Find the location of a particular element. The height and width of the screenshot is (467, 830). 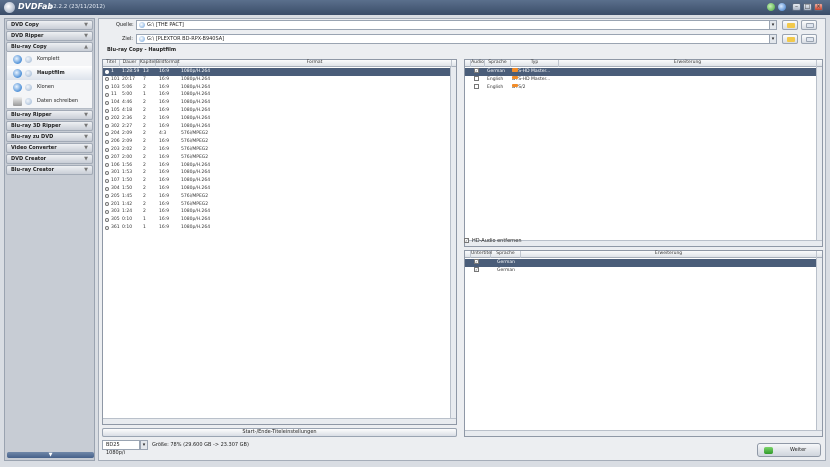

sidebar-section-bluray-zu-dvd: Blu-ray zu DVD ▼ is located at coordinates (49, 137).